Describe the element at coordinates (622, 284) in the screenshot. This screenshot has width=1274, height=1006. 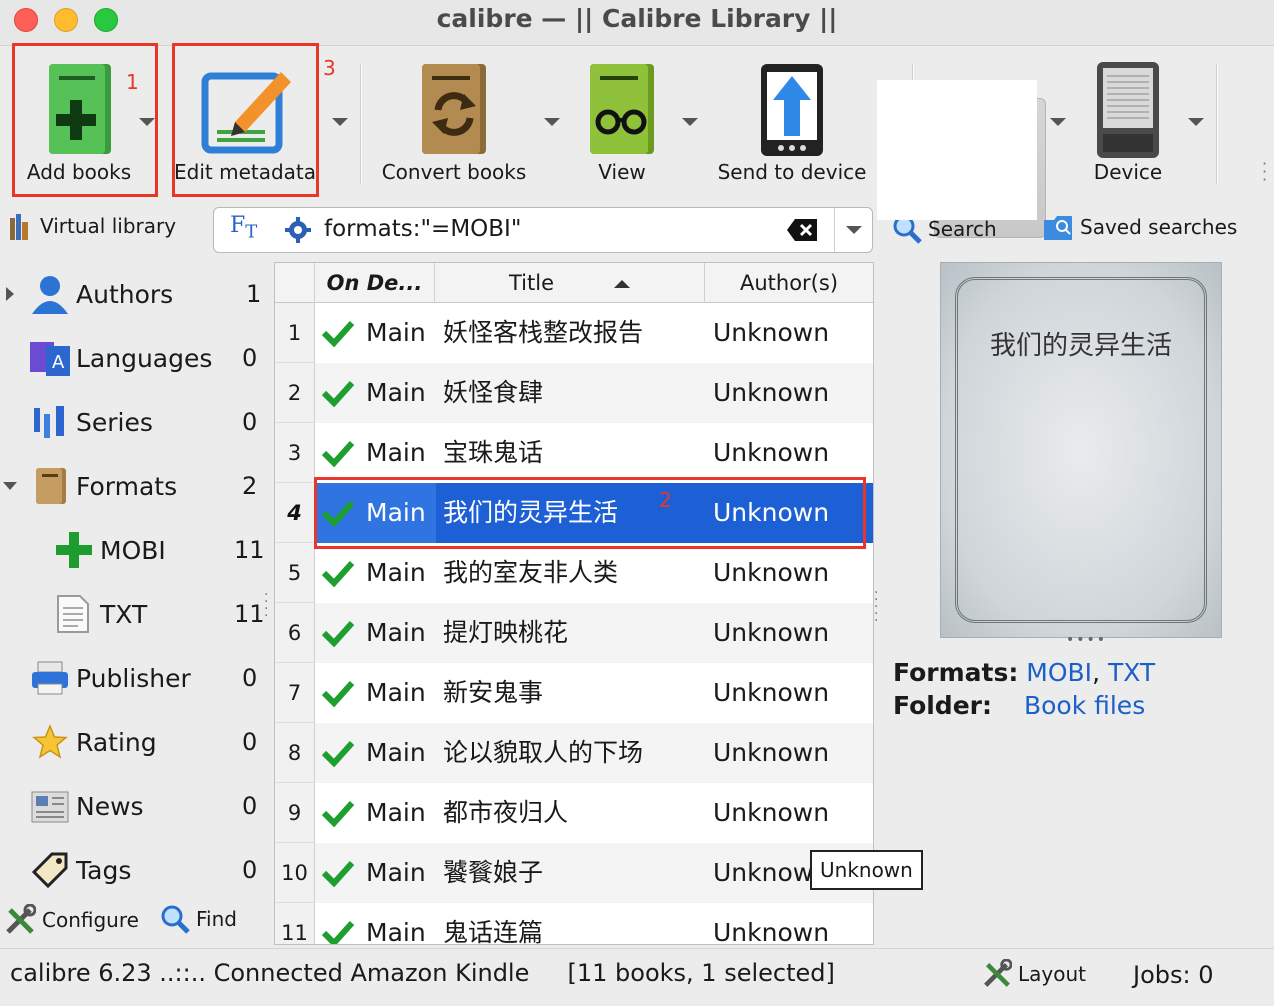
I see `sort-ascending-icon` at that location.